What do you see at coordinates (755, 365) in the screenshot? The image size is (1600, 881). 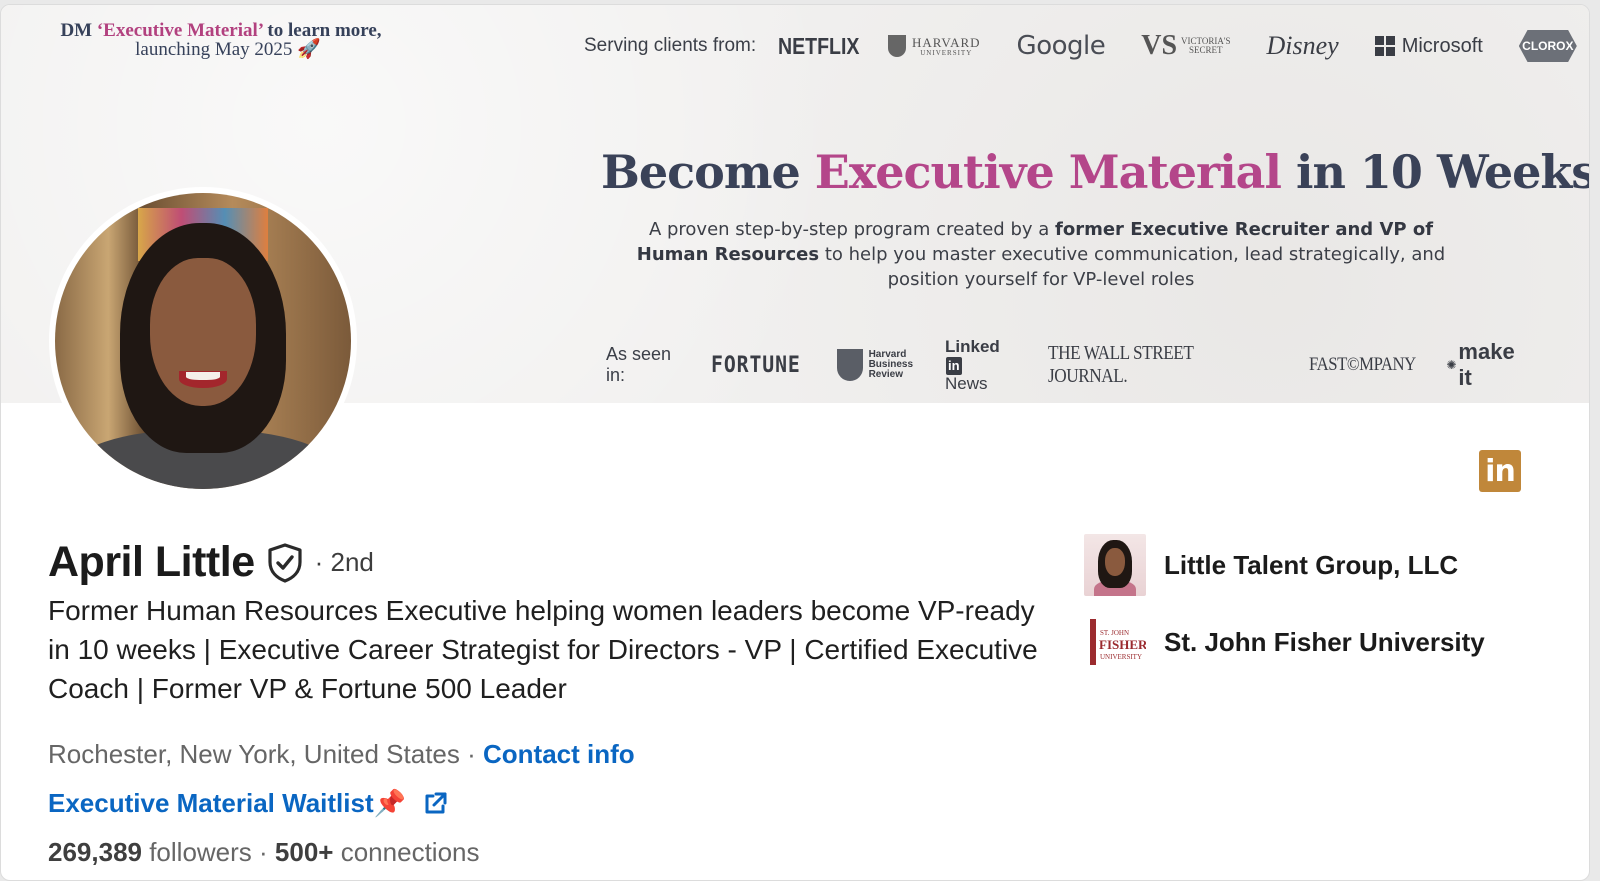 I see `fortune-logo: FORTUNE` at bounding box center [755, 365].